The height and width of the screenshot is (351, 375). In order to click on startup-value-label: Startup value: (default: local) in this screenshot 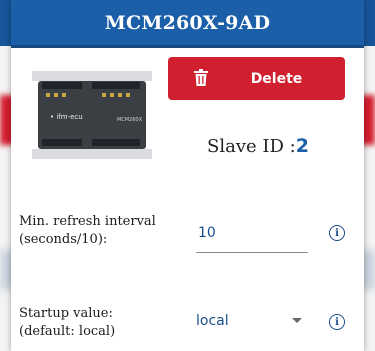, I will do `click(67, 323)`.